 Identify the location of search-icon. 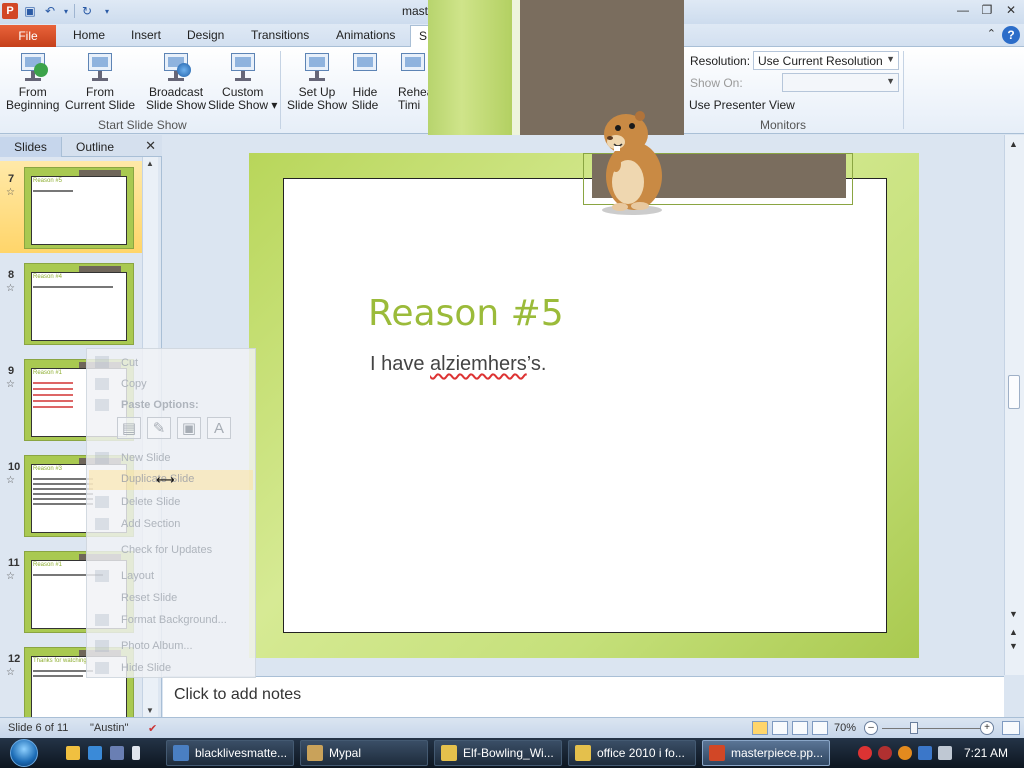
(905, 753).